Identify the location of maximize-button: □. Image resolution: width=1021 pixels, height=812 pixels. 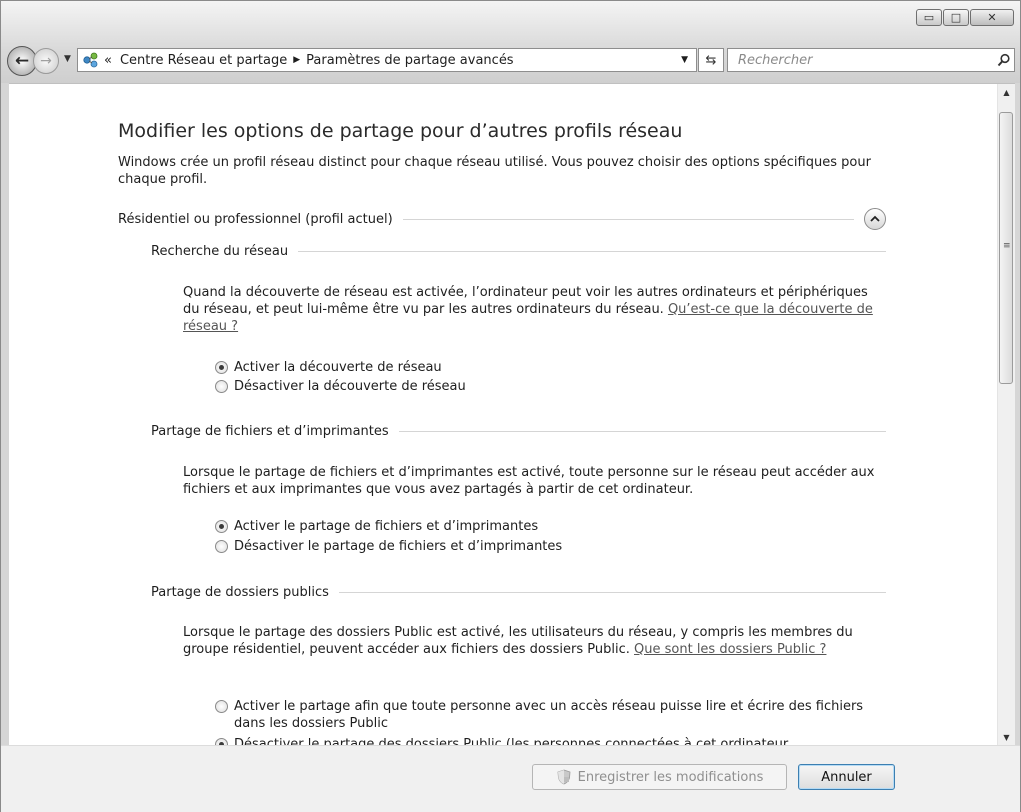
(956, 17).